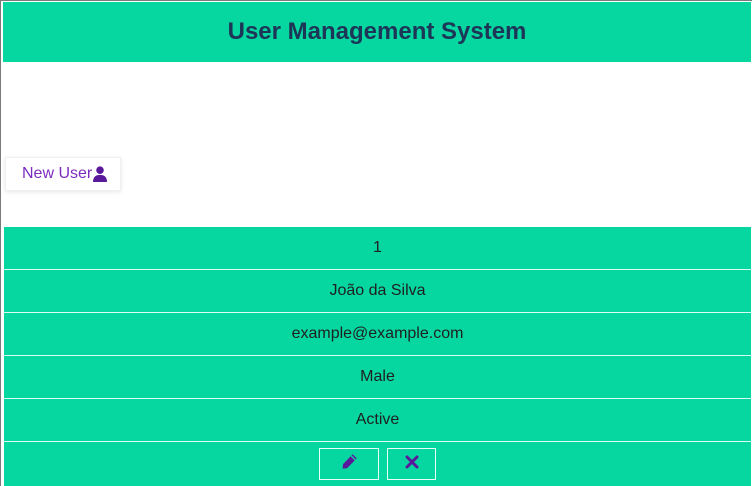 Image resolution: width=752 pixels, height=486 pixels. I want to click on delete-user-button, so click(411, 464).